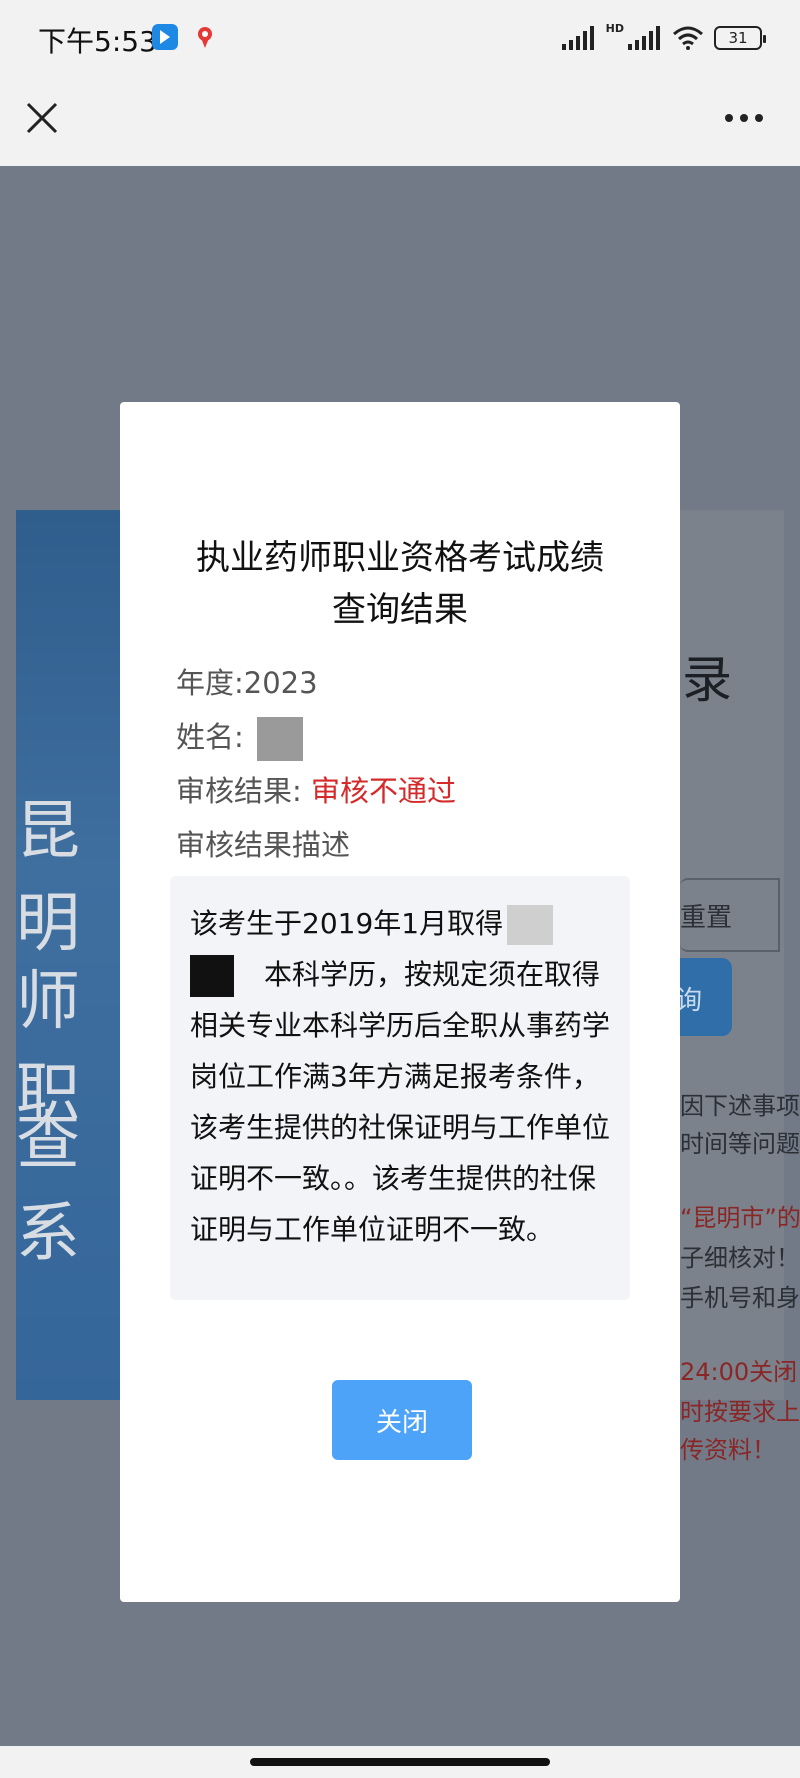 The image size is (800, 1778). What do you see at coordinates (614, 28) in the screenshot?
I see `hd-label: HD` at bounding box center [614, 28].